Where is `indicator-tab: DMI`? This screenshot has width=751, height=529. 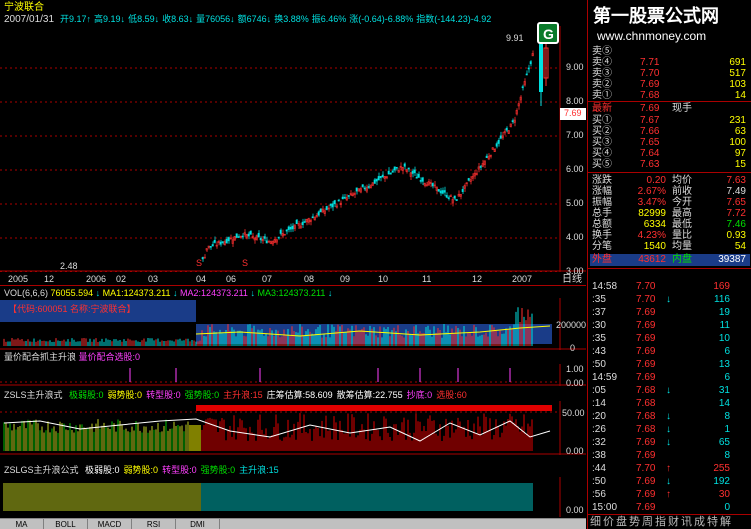
indicator-tab: DMI is located at coordinates (198, 524).